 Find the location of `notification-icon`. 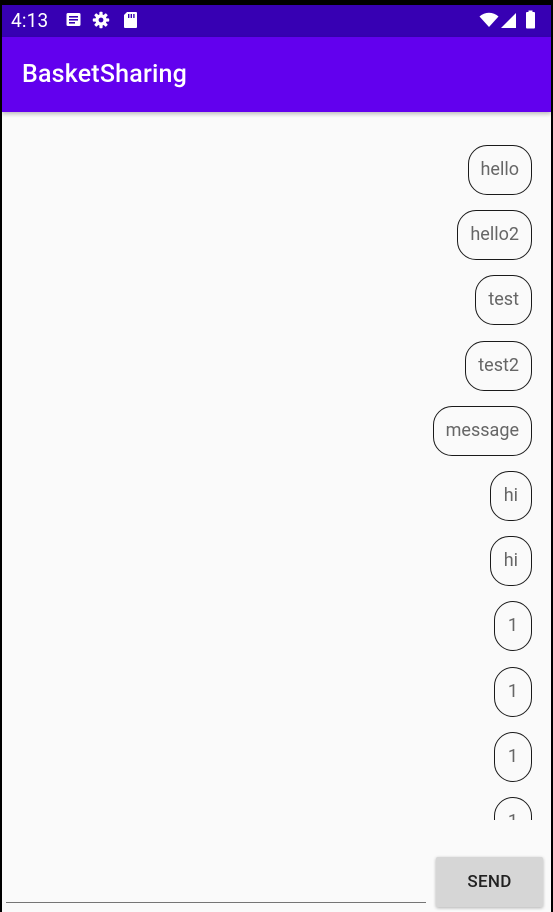

notification-icon is located at coordinates (73, 19).